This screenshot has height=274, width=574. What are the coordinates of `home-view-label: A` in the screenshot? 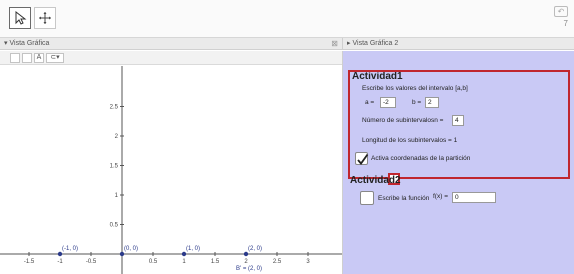 It's located at (39, 57).